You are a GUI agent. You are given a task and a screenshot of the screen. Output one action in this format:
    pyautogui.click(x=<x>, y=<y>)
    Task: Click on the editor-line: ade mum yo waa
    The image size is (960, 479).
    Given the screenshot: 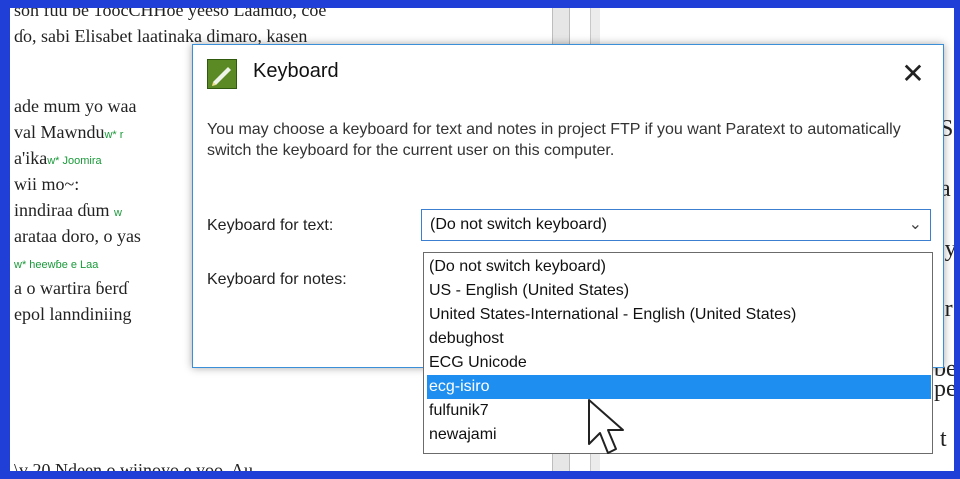 What is the action you would take?
    pyautogui.click(x=75, y=106)
    